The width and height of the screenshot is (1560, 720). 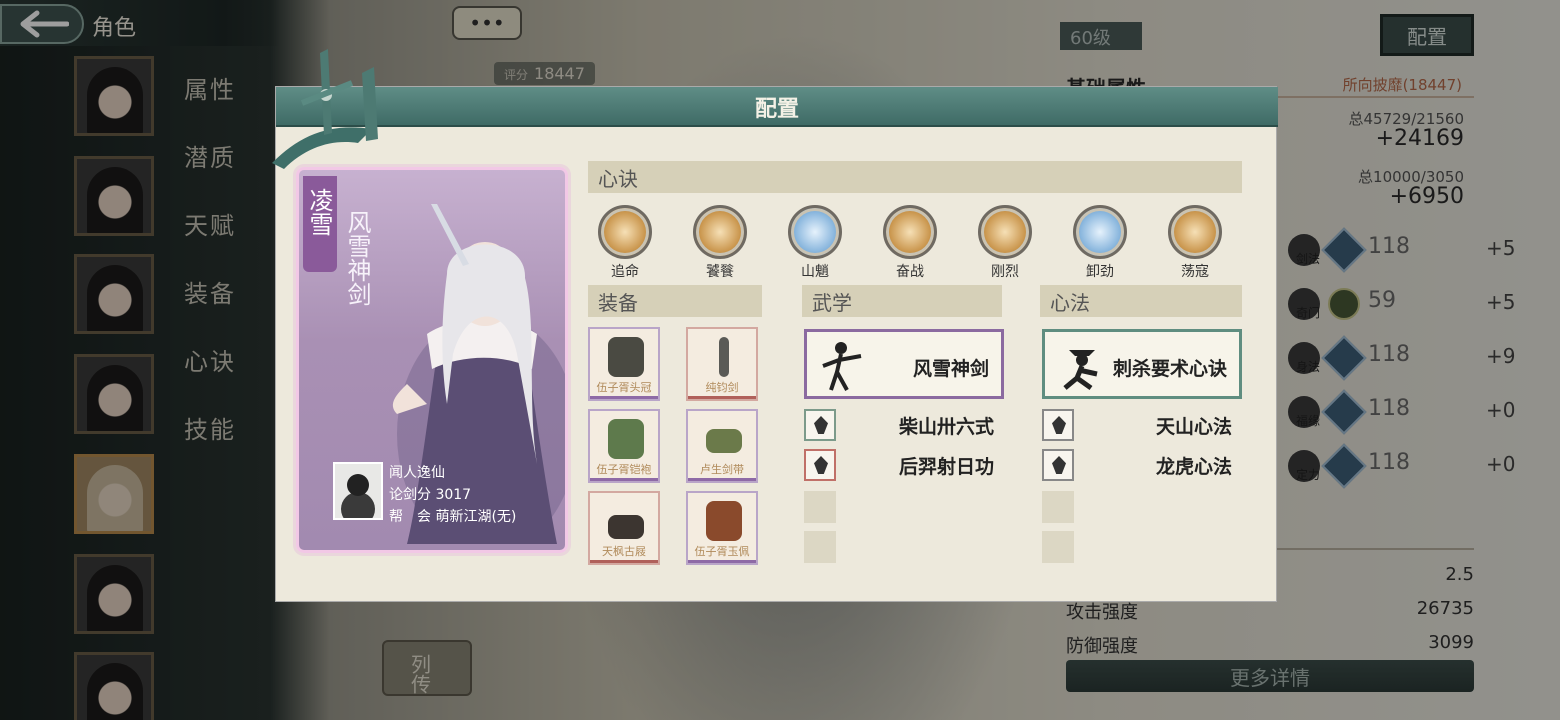 I want to click on assassin-icon, so click(x=1080, y=370).